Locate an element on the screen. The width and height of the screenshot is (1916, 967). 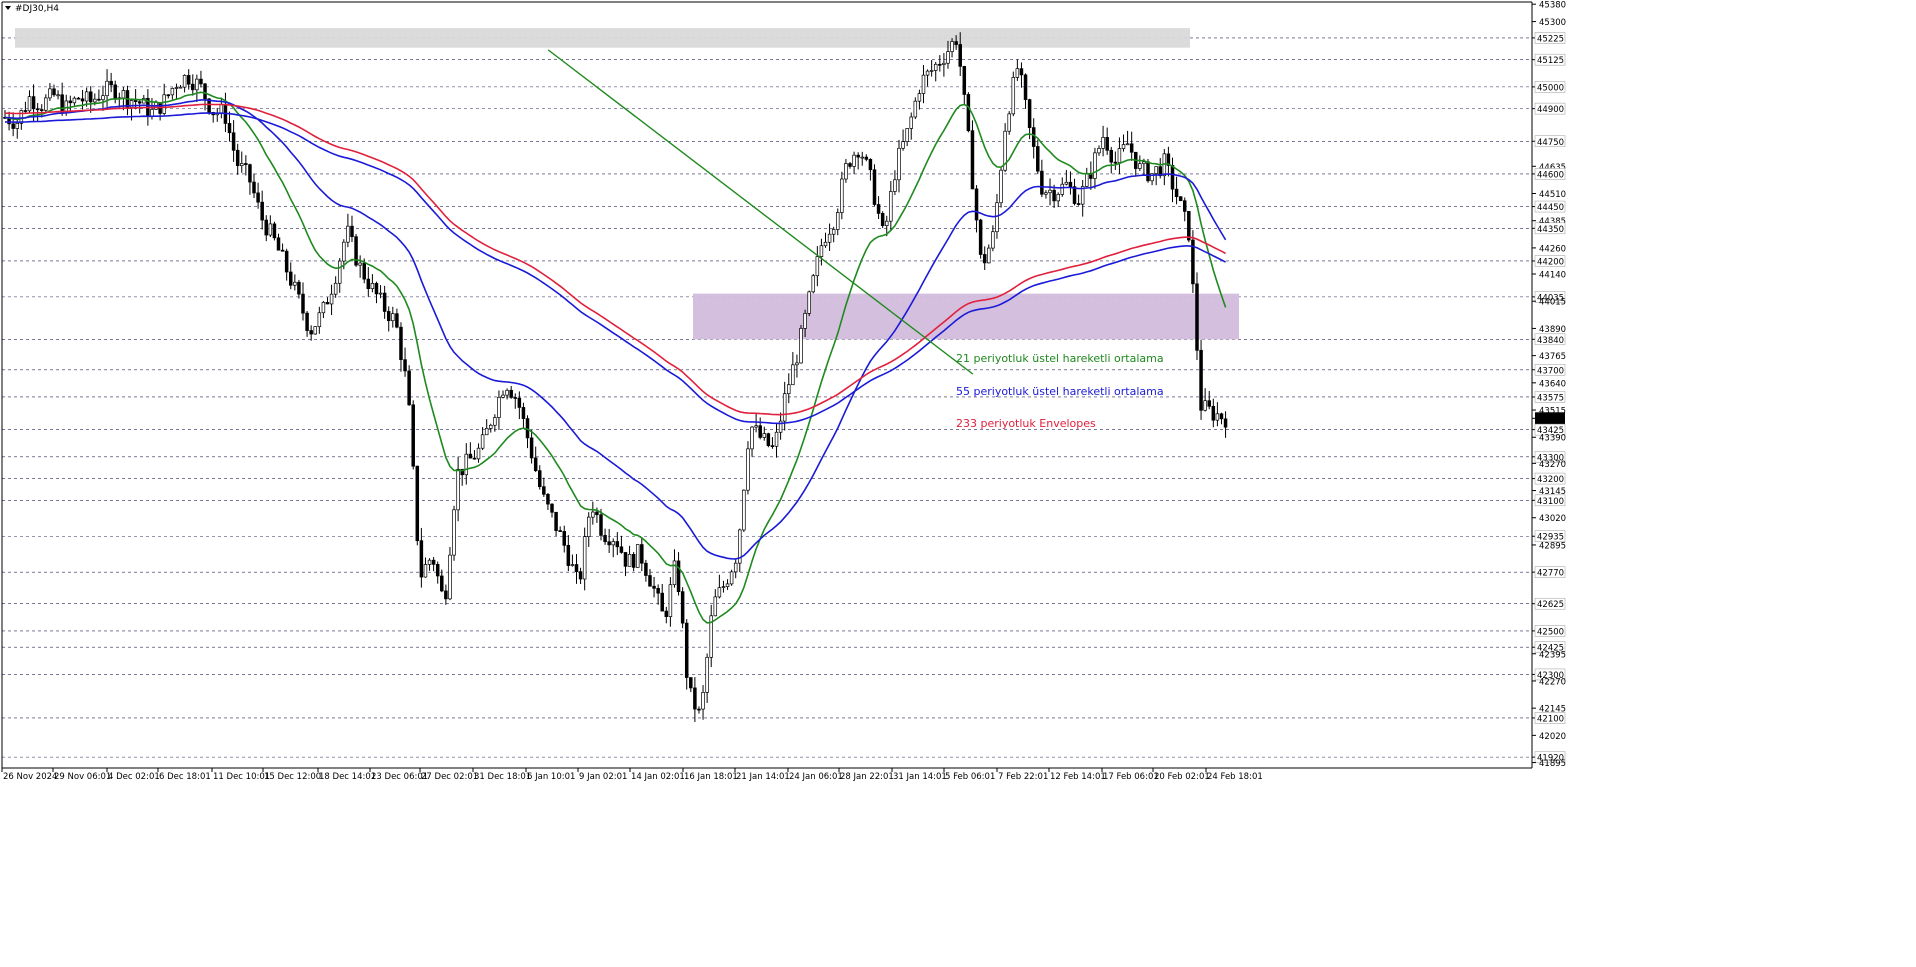
legend-label: 55 periyotluk üstel hareketli ortalama is located at coordinates (1060, 391).